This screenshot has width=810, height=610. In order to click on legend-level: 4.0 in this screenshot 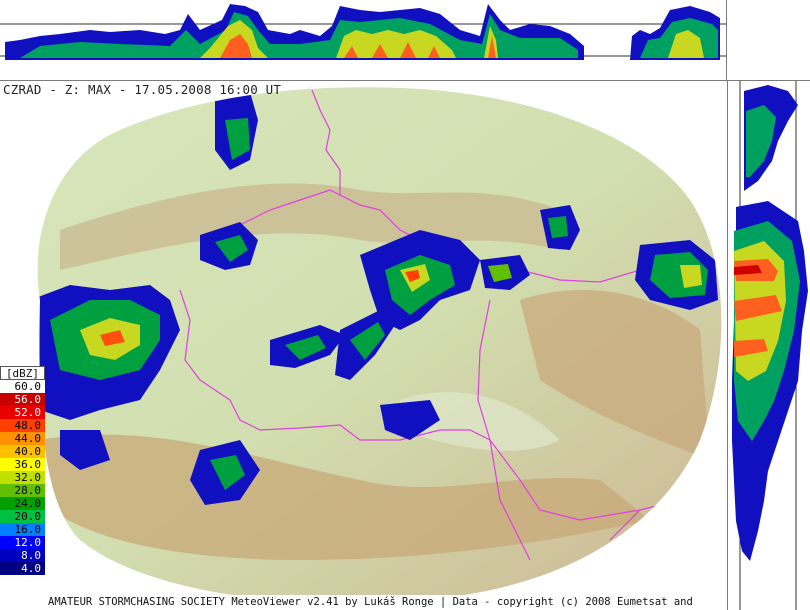, I will do `click(22, 568)`.